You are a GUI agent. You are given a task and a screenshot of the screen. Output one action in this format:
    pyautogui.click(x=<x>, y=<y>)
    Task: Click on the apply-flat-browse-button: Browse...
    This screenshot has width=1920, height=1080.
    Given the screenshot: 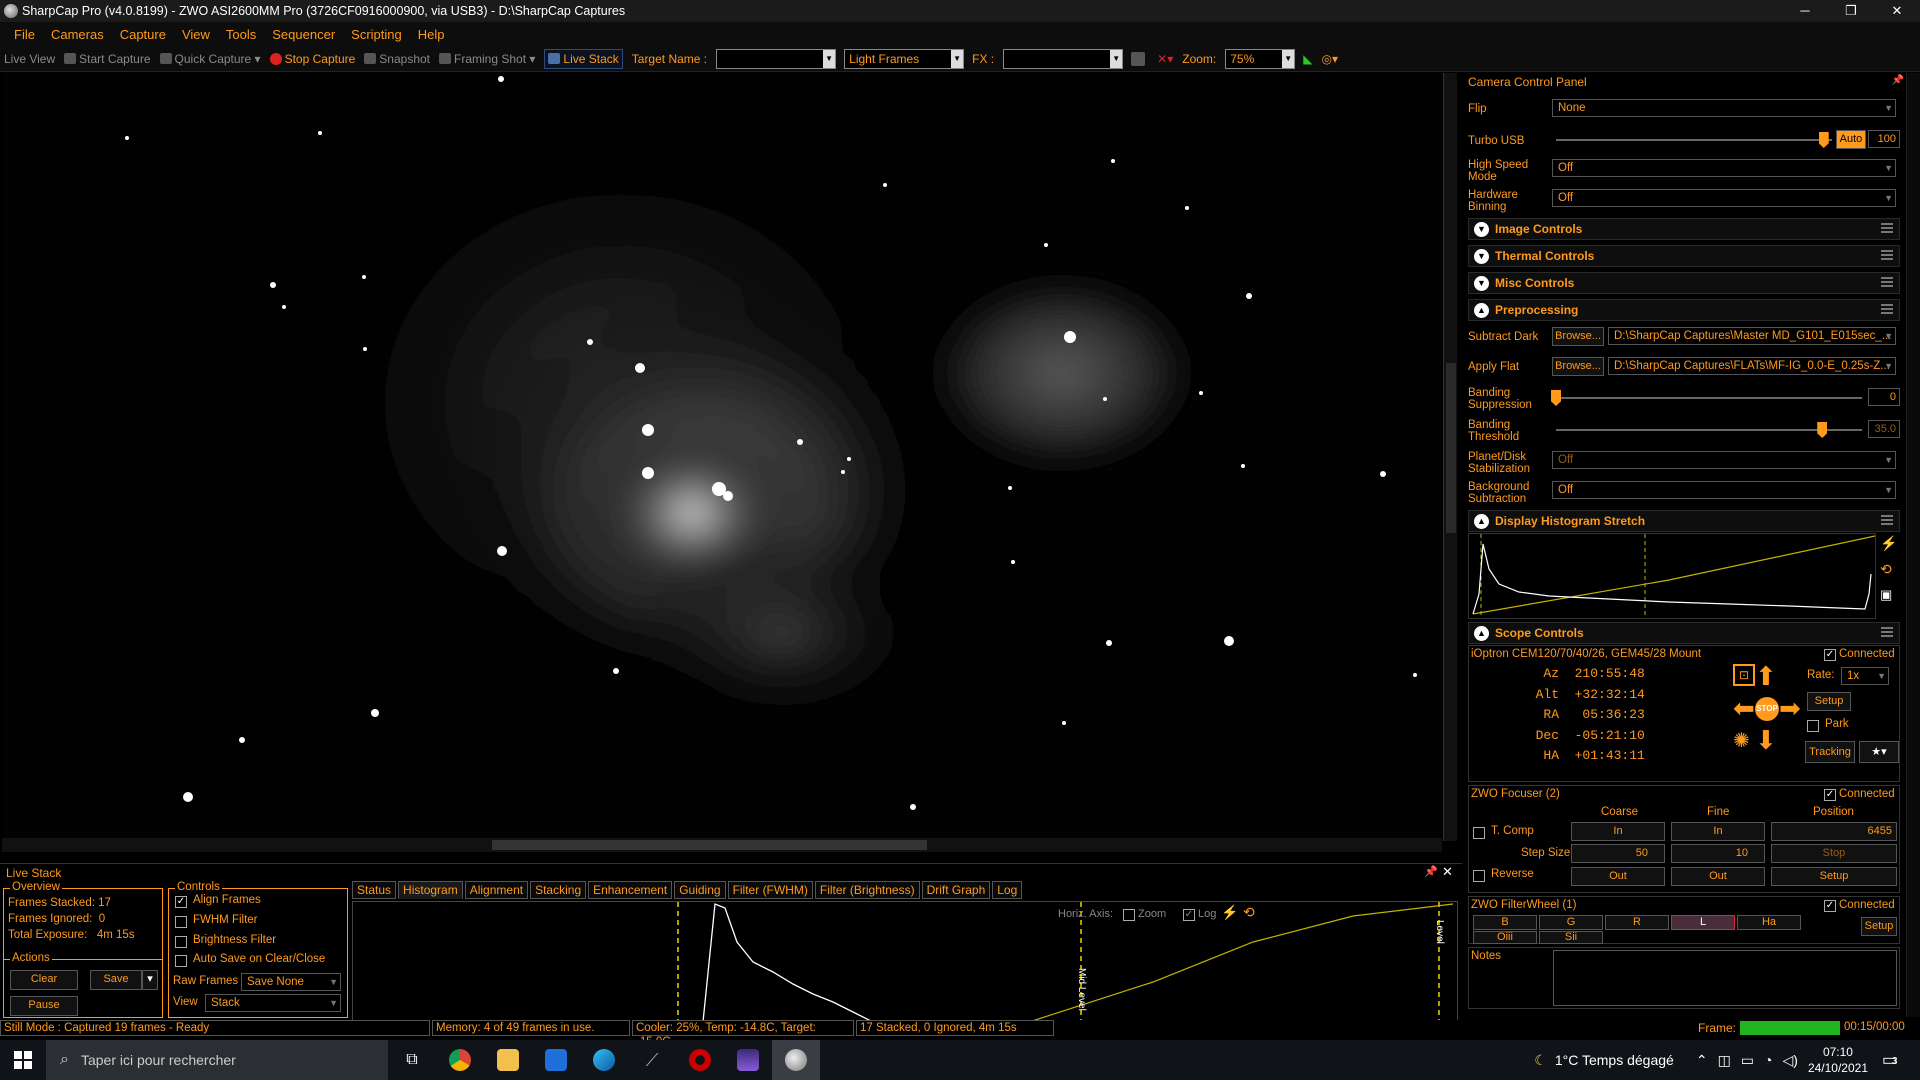 What is the action you would take?
    pyautogui.click(x=1578, y=366)
    